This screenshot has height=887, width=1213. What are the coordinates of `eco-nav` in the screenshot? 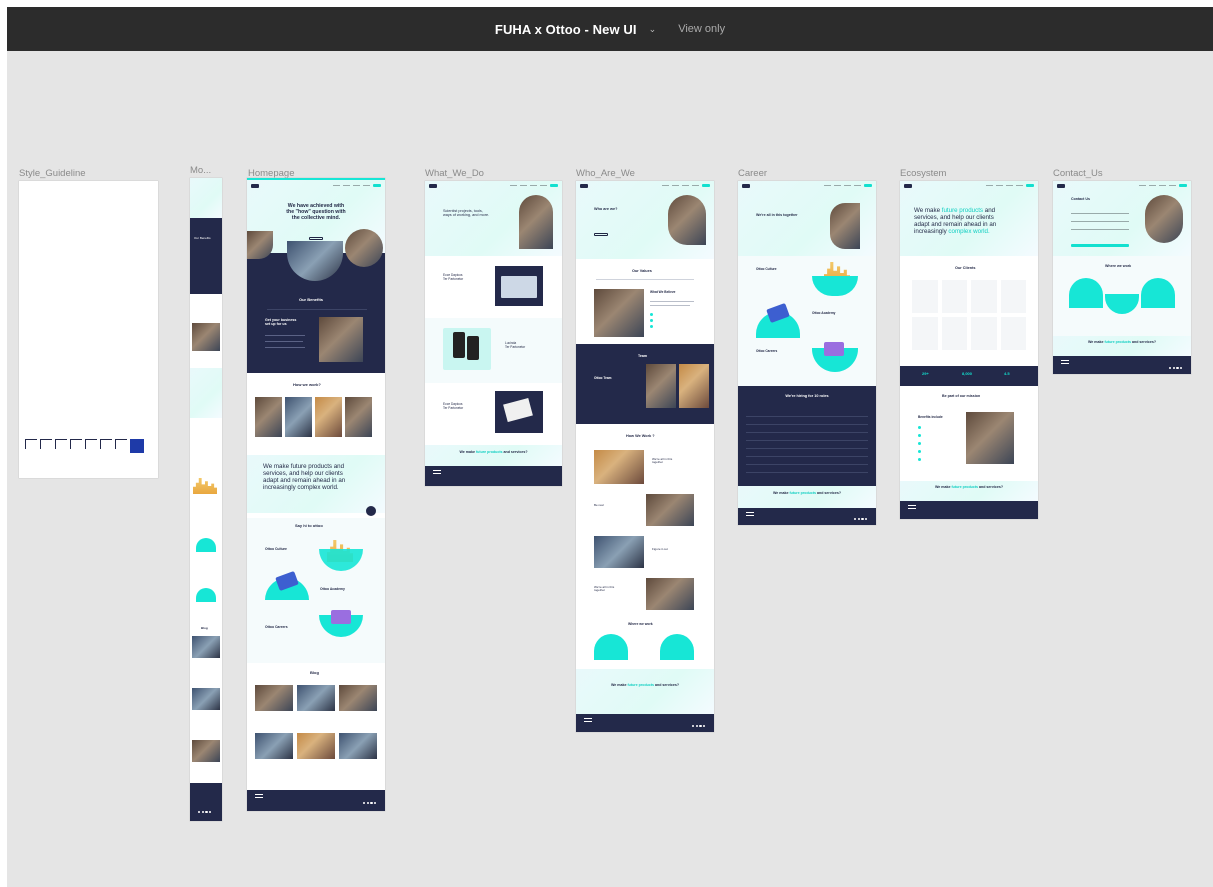 It's located at (969, 185).